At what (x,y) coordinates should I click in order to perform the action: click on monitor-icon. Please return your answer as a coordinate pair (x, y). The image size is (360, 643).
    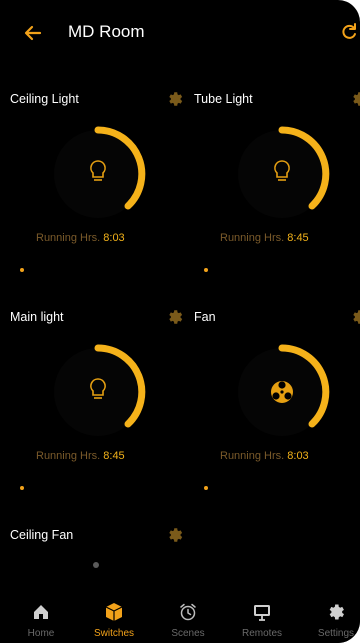
    Looking at the image, I should click on (262, 613).